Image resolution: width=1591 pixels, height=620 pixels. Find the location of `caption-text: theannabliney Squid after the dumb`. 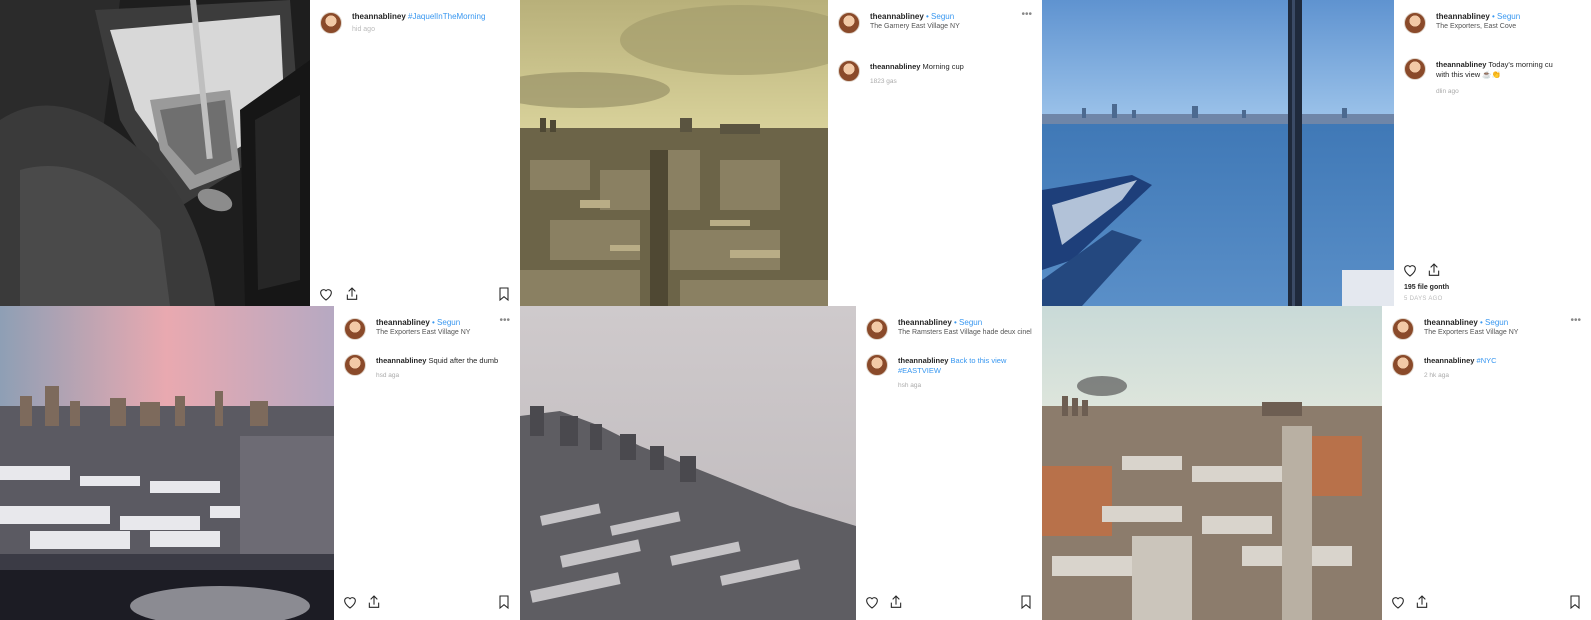

caption-text: theannabliney Squid after the dumb is located at coordinates (437, 360).